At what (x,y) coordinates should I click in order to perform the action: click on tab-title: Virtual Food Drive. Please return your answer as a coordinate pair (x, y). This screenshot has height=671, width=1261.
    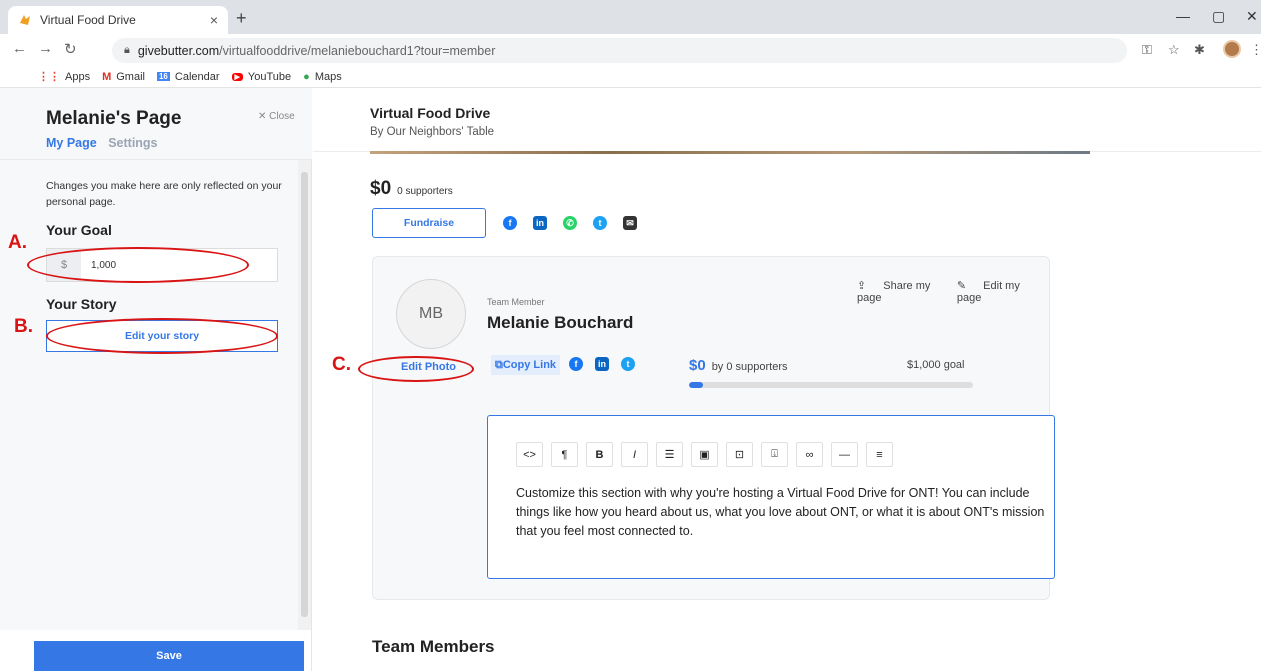
    Looking at the image, I should click on (88, 20).